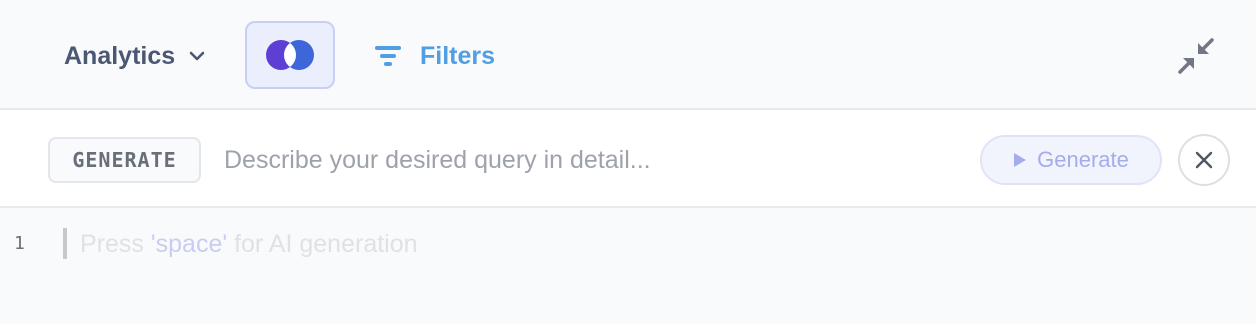 This screenshot has width=1256, height=324. I want to click on filters-button: Filters, so click(434, 56).